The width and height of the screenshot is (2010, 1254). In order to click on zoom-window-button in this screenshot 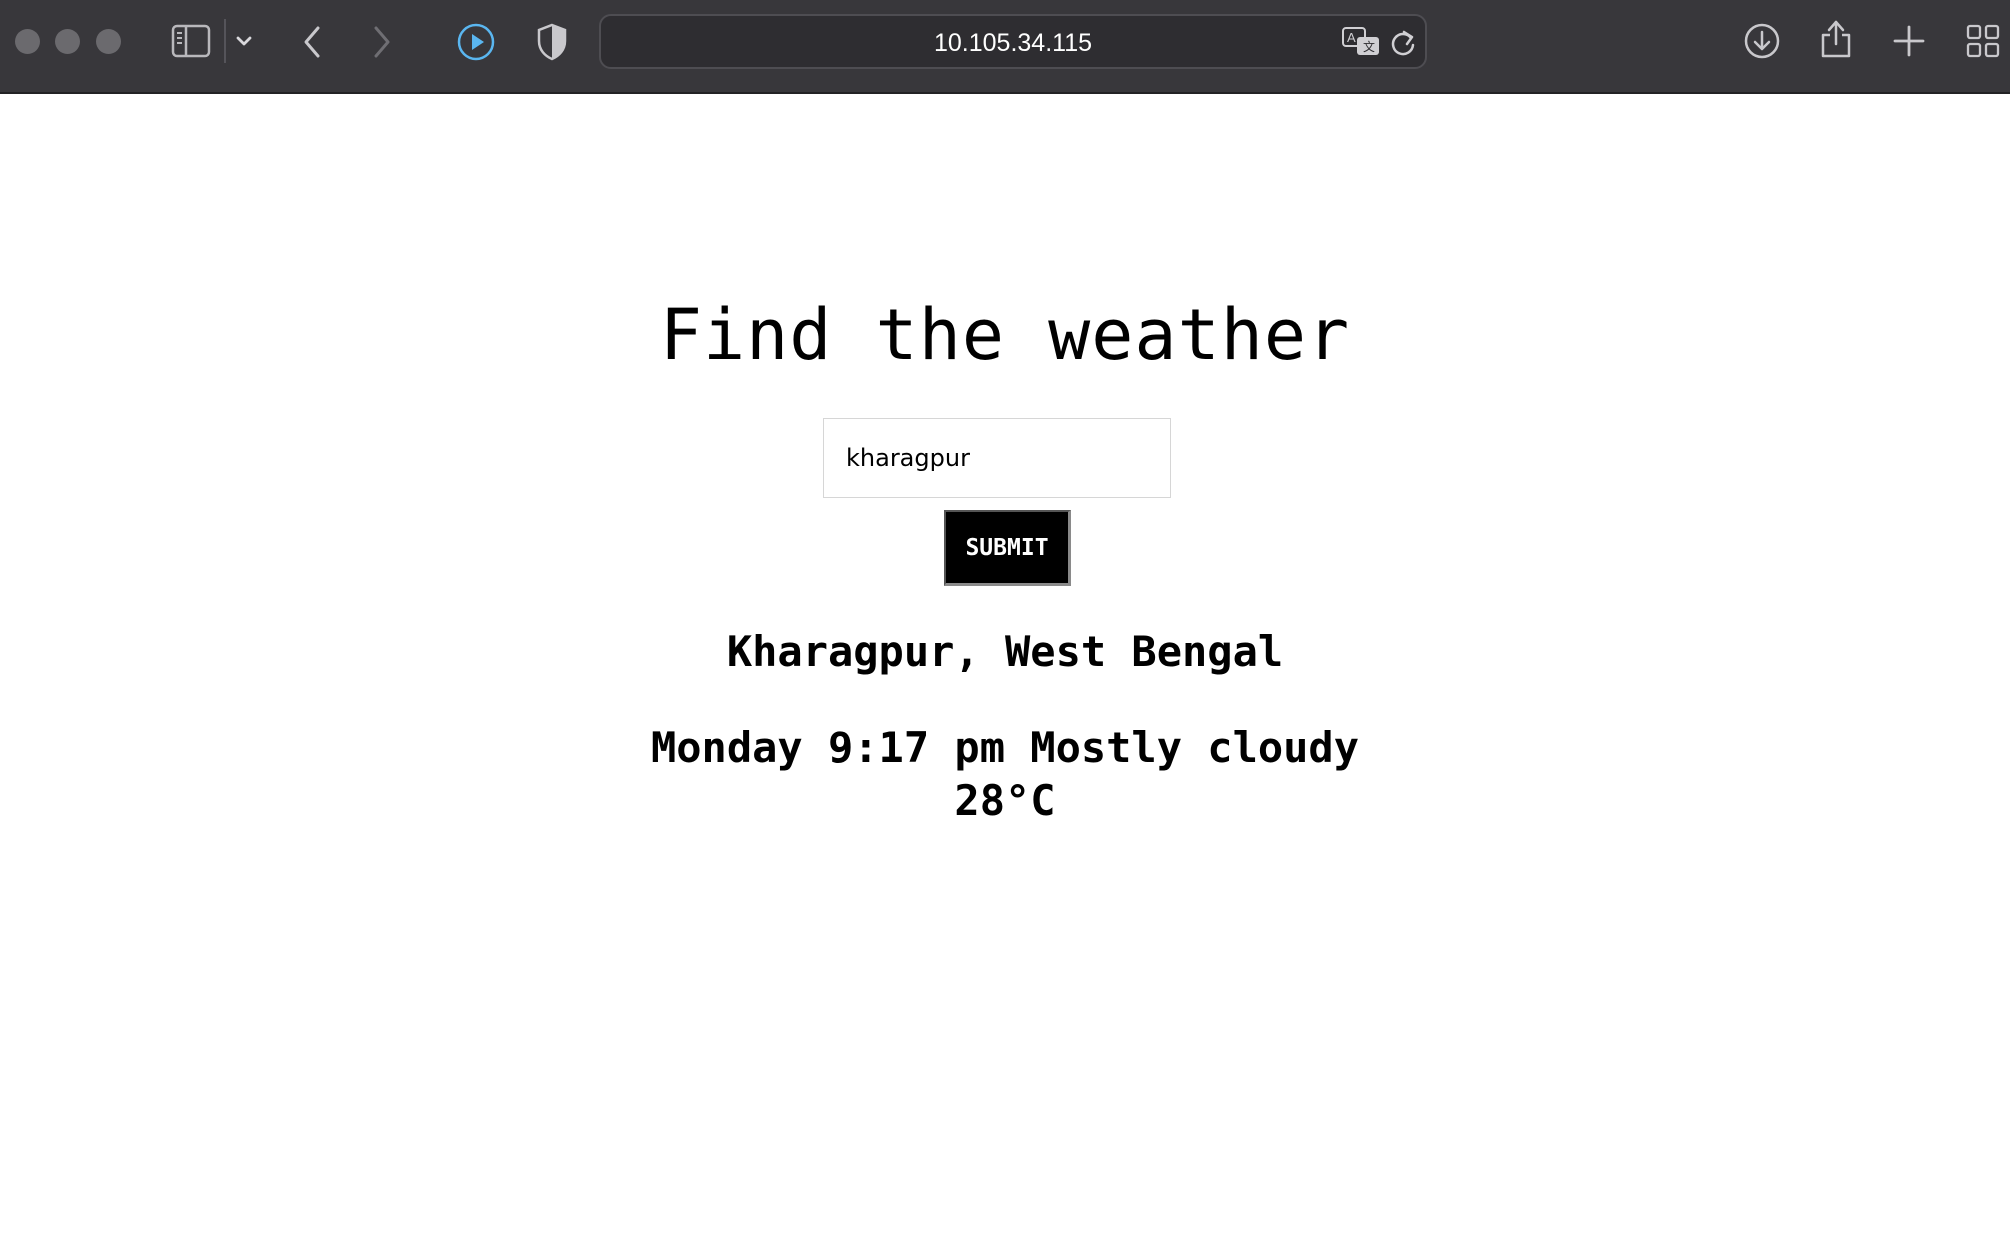, I will do `click(108, 41)`.